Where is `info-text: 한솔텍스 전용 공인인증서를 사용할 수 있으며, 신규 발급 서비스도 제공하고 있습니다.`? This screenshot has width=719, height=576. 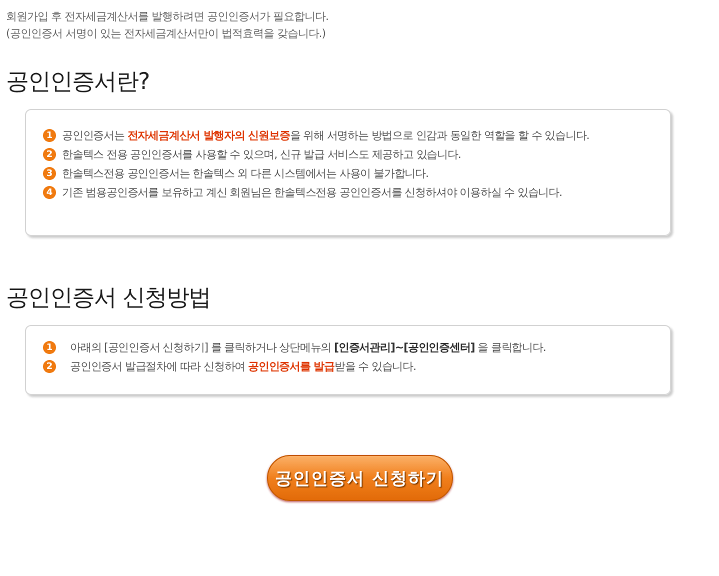
info-text: 한솔텍스 전용 공인인증서를 사용할 수 있으며, 신규 발급 서비스도 제공하고 있습니다. is located at coordinates (261, 154).